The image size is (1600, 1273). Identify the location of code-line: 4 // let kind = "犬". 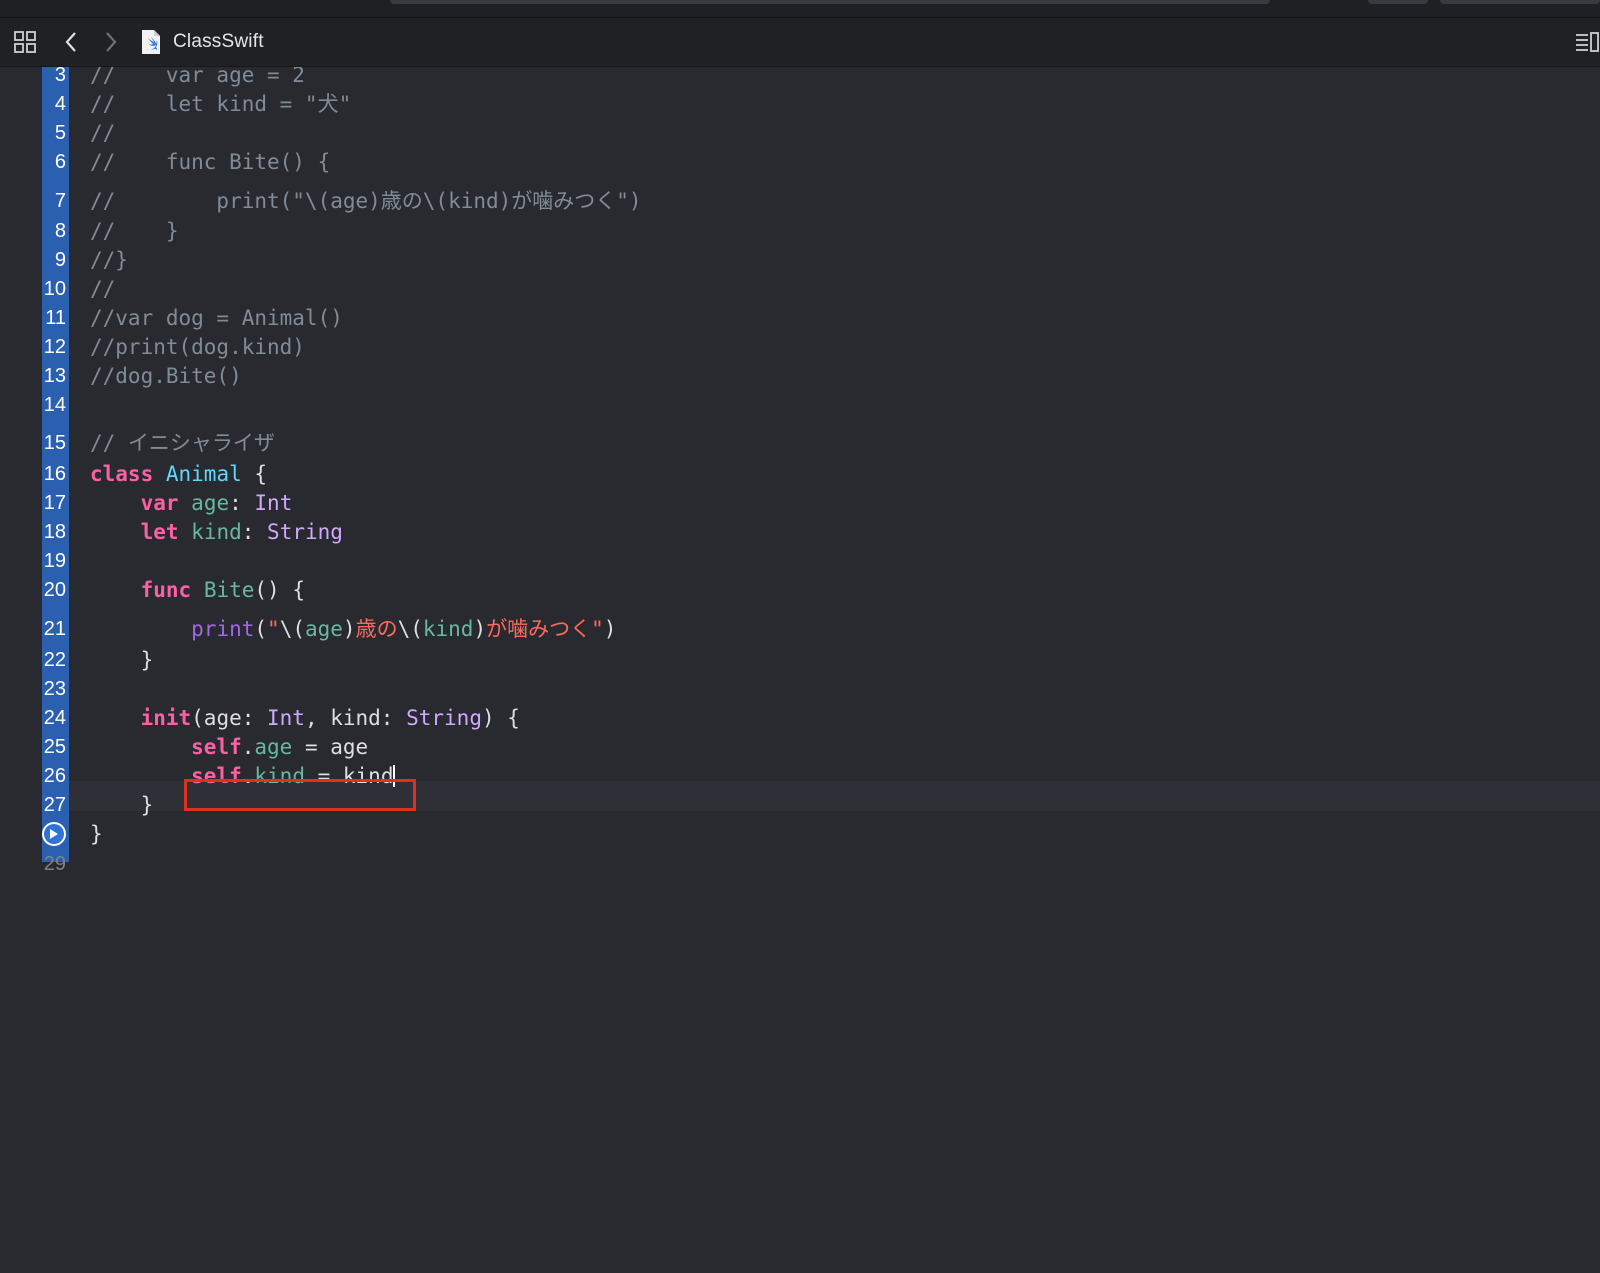
(800, 104).